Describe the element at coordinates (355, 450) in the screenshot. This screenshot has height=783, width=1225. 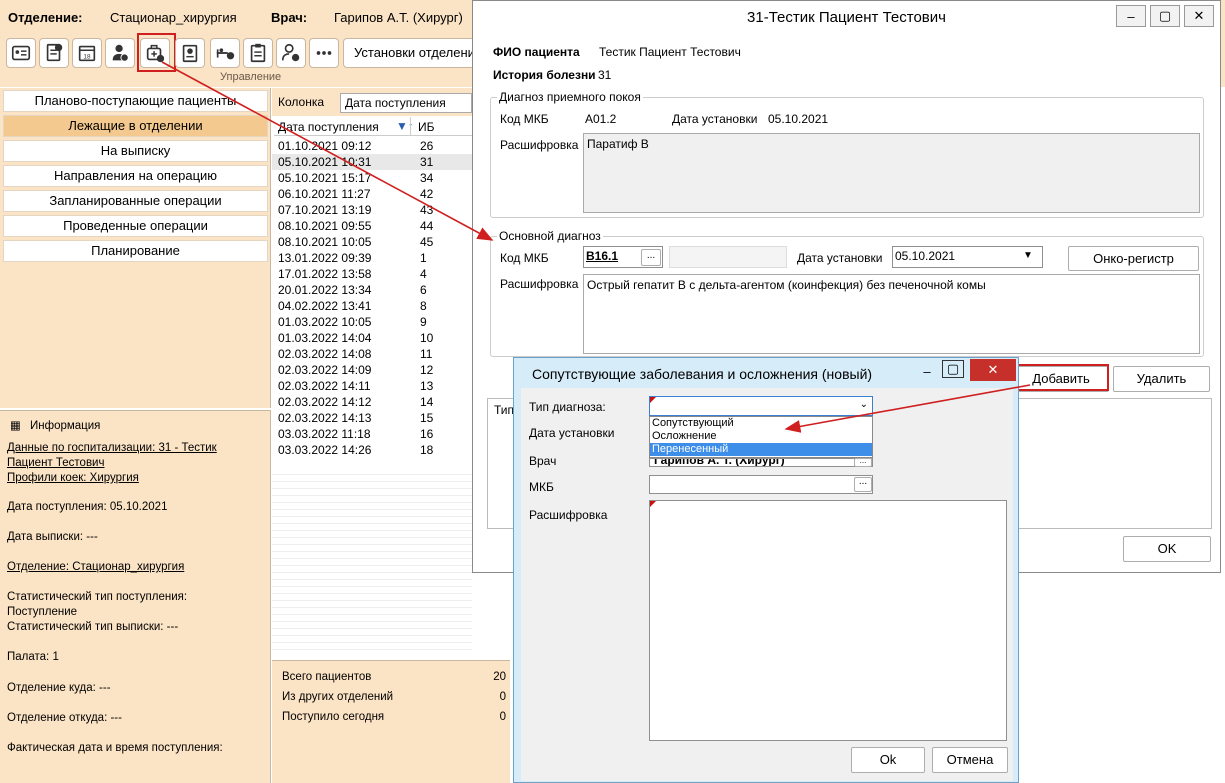
I see `table-row: 03.03.2022 14:26 18` at that location.